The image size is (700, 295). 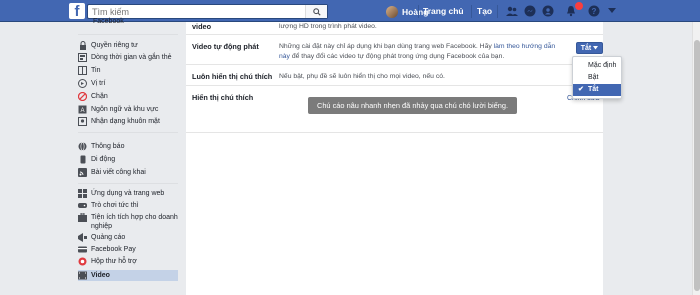 What do you see at coordinates (114, 45) in the screenshot?
I see `sidebar-item-label: Quyền riêng tư` at bounding box center [114, 45].